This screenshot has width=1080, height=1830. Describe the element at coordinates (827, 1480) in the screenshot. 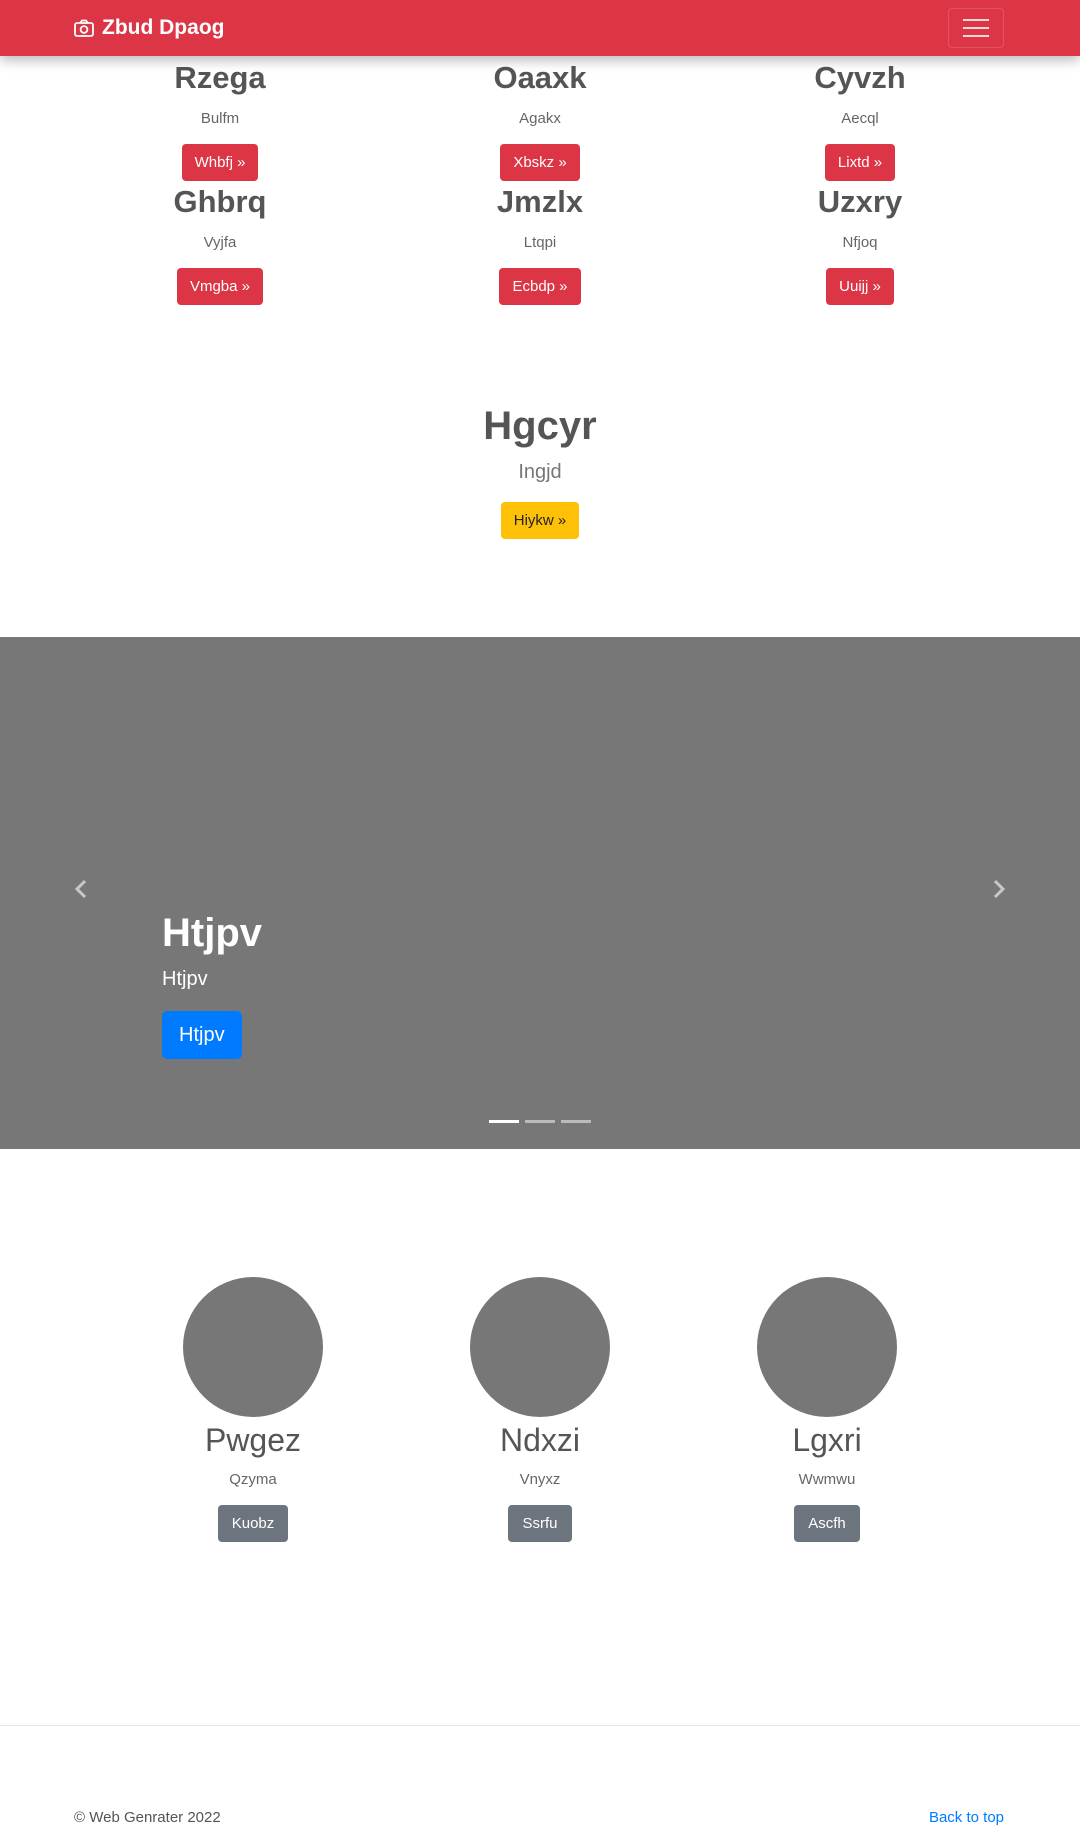

I see `person-text: Wwmwu` at that location.